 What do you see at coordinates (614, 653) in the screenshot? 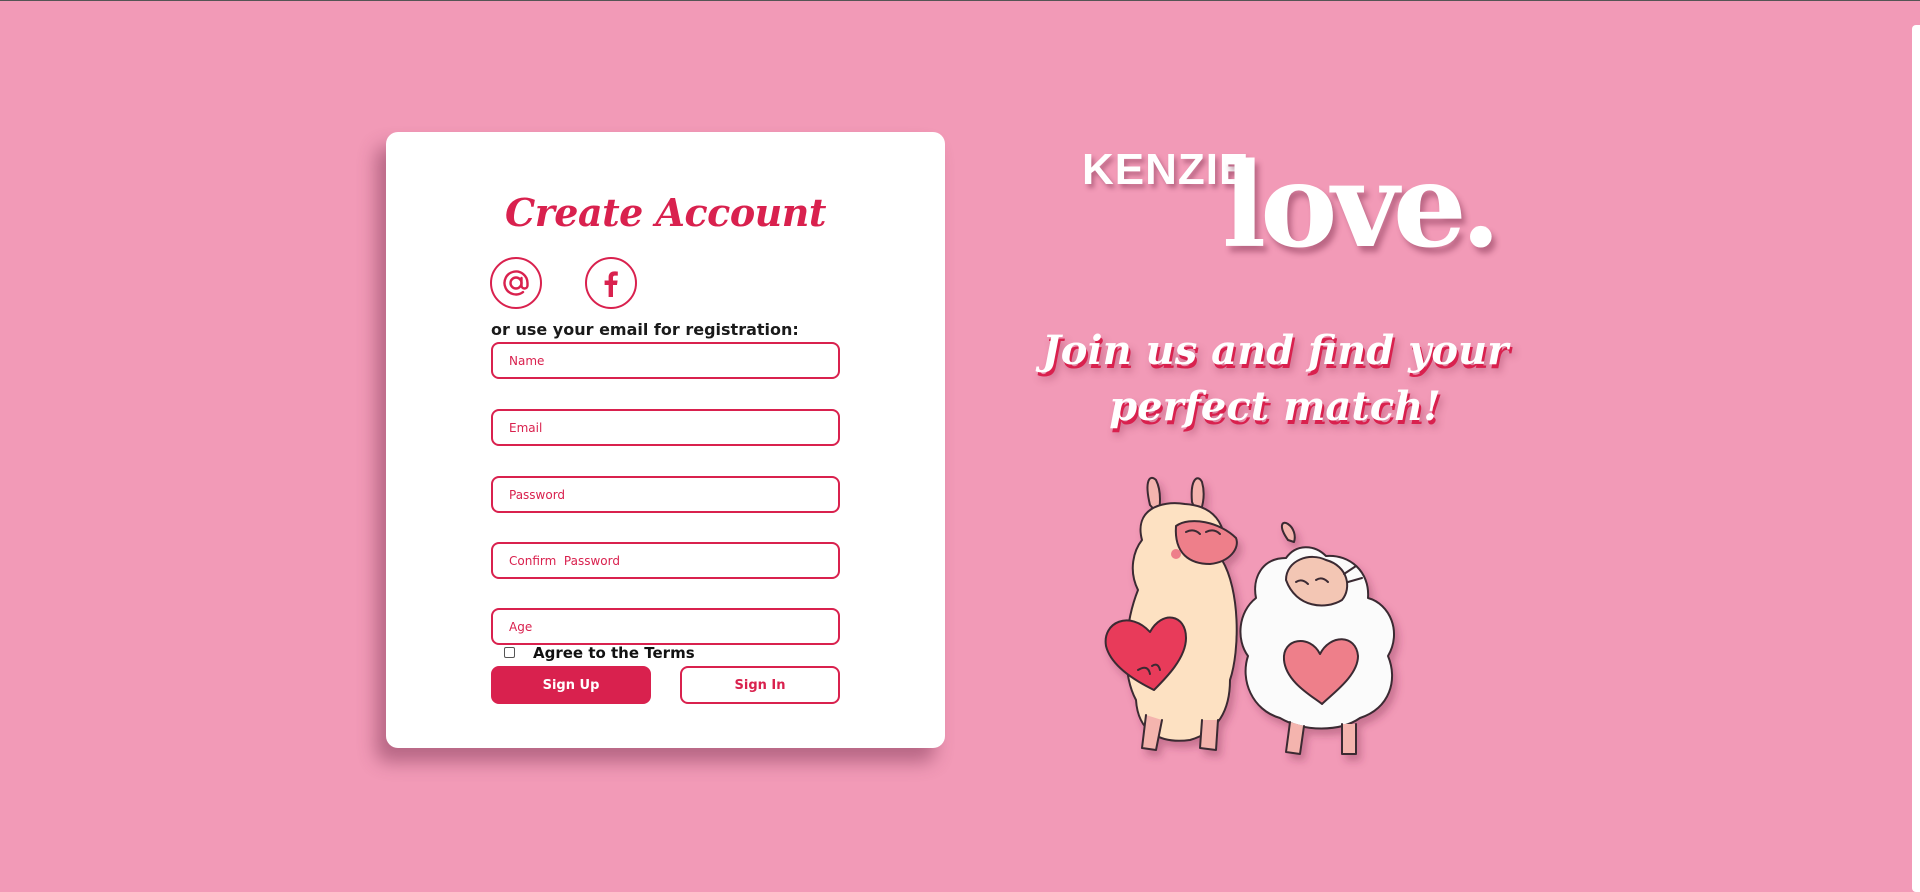
I see `terms-label: Agree to the Terms` at bounding box center [614, 653].